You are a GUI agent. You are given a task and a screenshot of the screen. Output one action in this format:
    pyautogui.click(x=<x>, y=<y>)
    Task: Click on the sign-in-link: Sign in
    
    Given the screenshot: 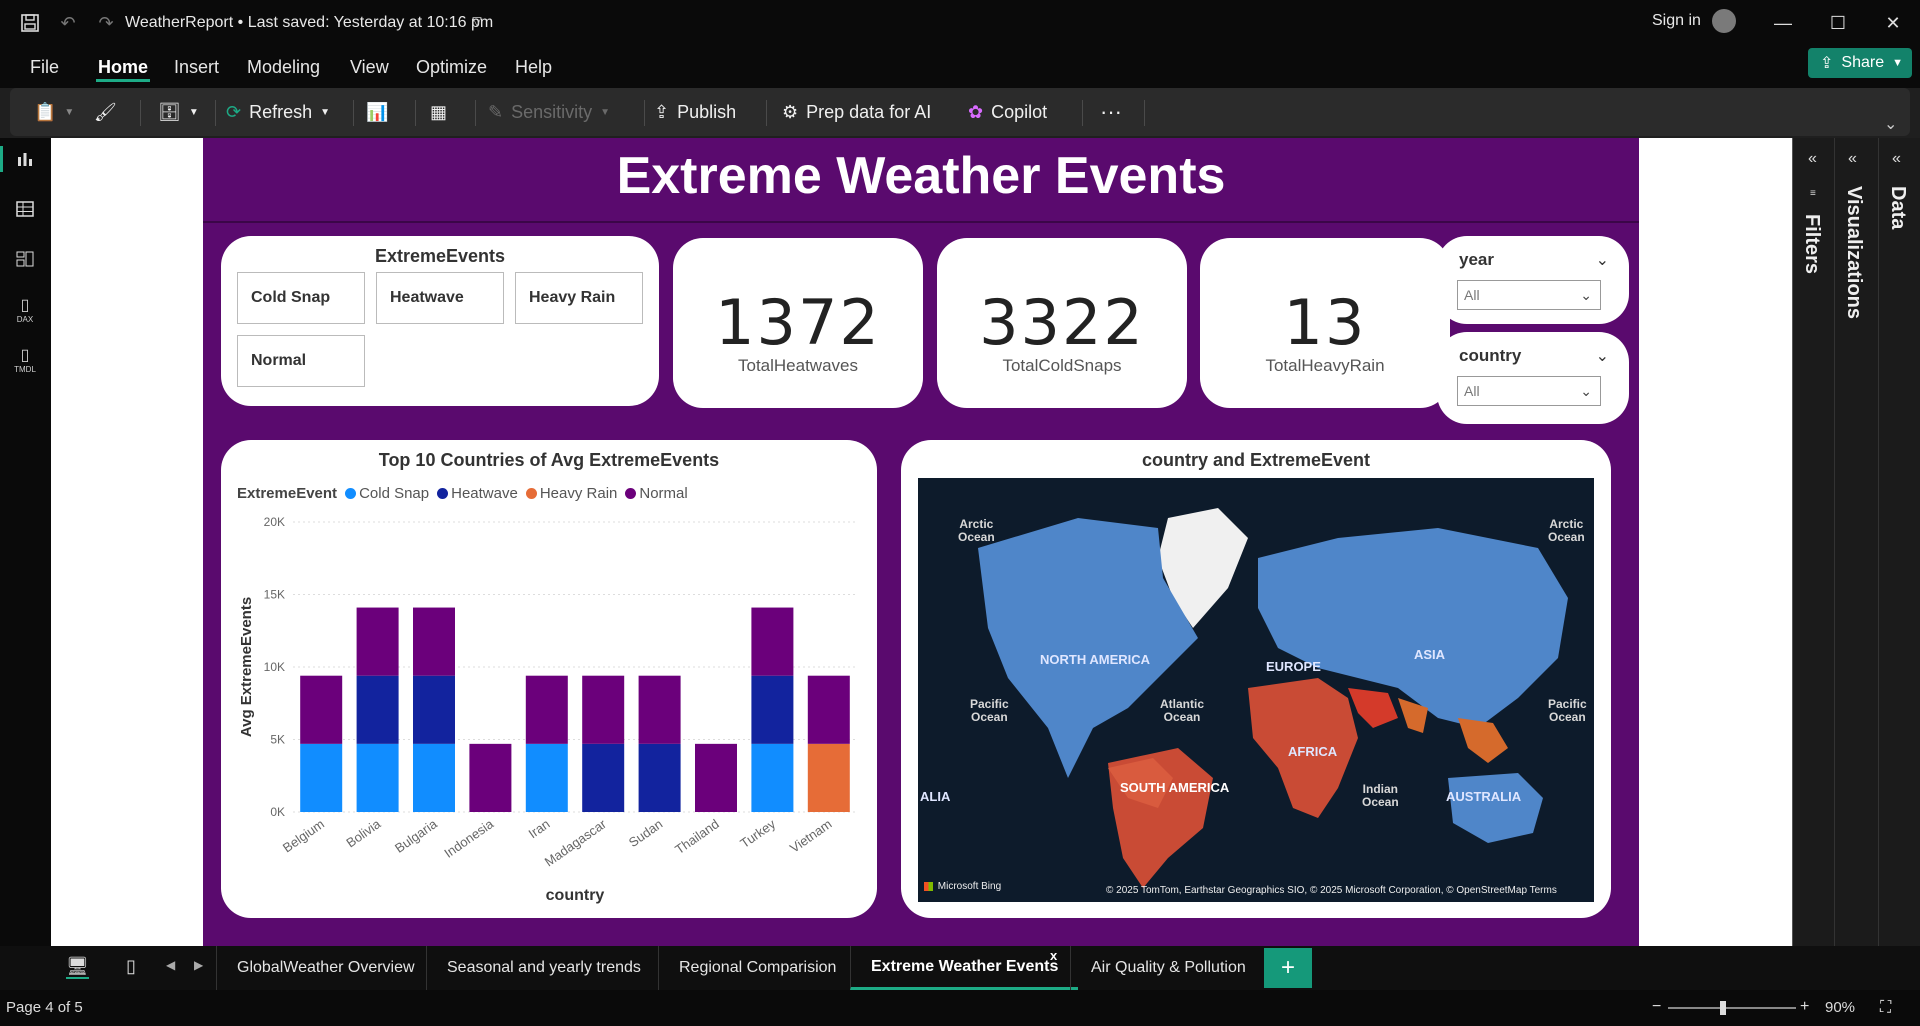 What is the action you would take?
    pyautogui.click(x=1676, y=21)
    